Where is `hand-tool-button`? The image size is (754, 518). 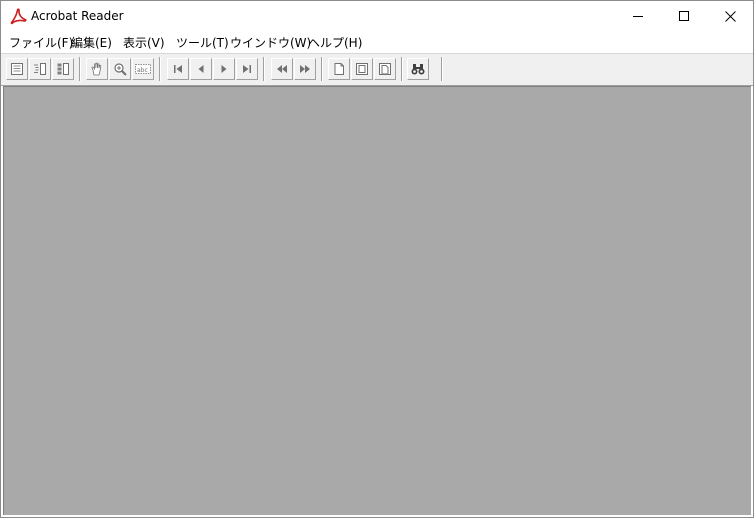
hand-tool-button is located at coordinates (97, 69).